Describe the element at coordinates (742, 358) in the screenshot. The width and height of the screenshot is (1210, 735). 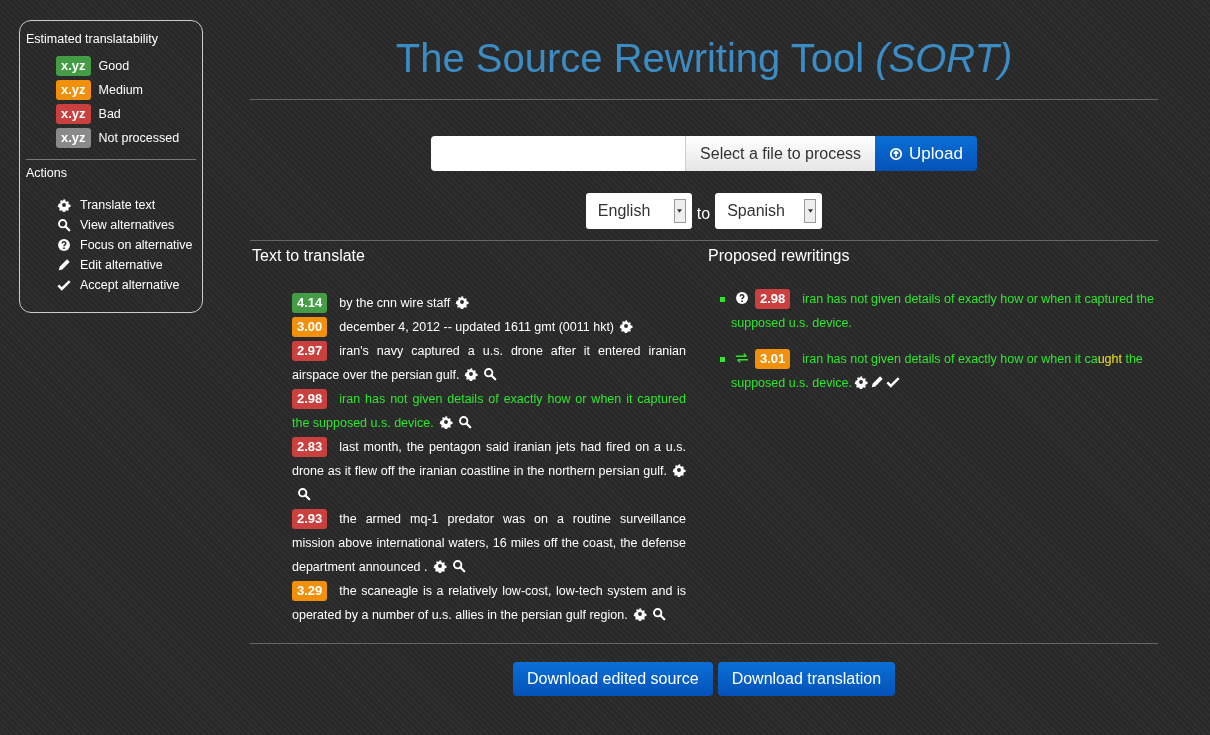
I see `swap-arrows-icon` at that location.